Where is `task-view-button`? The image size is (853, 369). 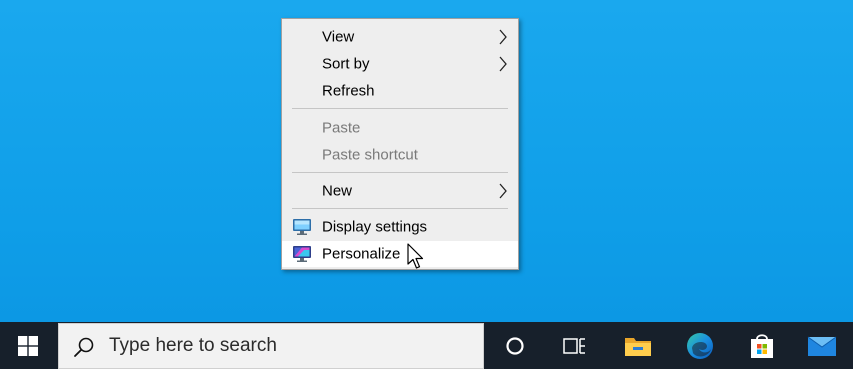
task-view-button is located at coordinates (574, 345).